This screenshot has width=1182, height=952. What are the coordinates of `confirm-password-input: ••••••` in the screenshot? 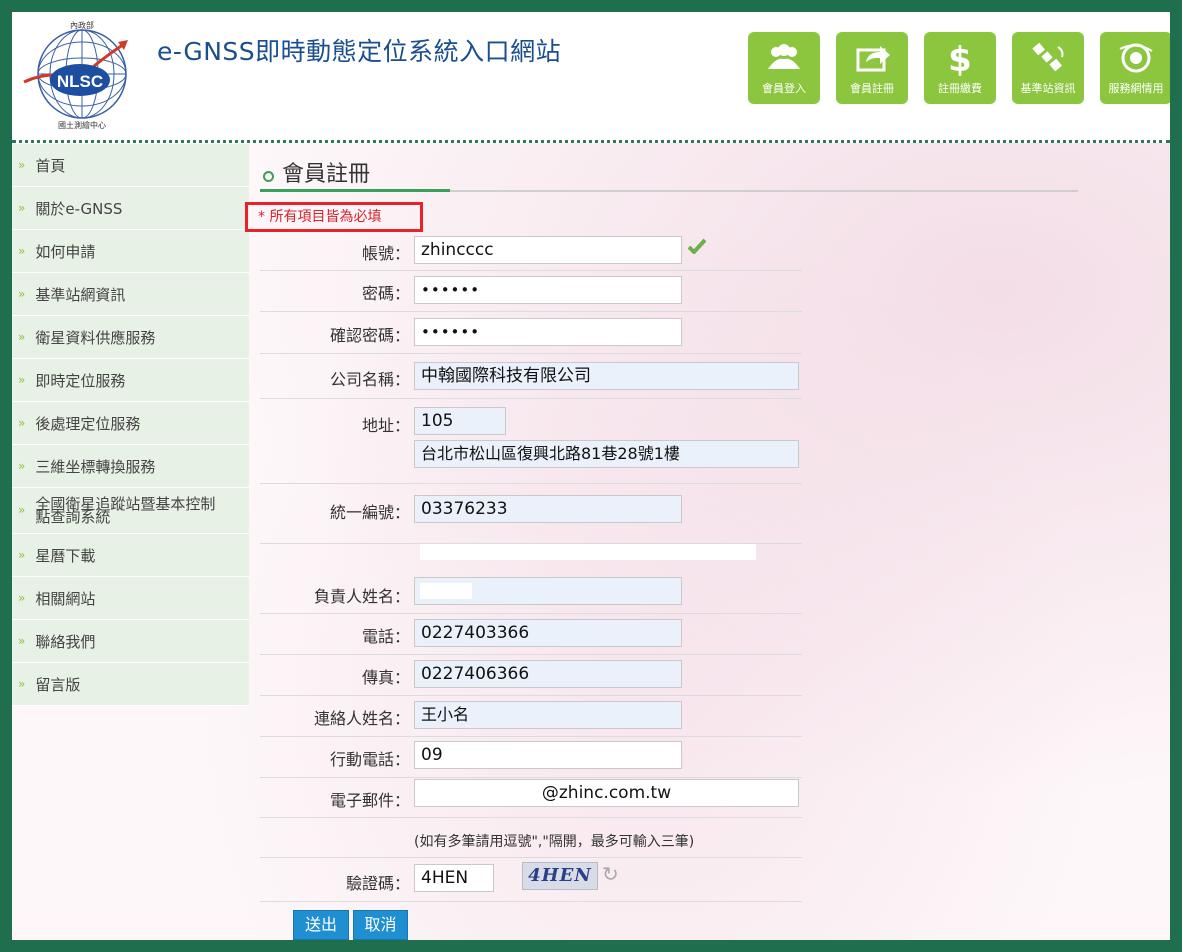 It's located at (548, 332).